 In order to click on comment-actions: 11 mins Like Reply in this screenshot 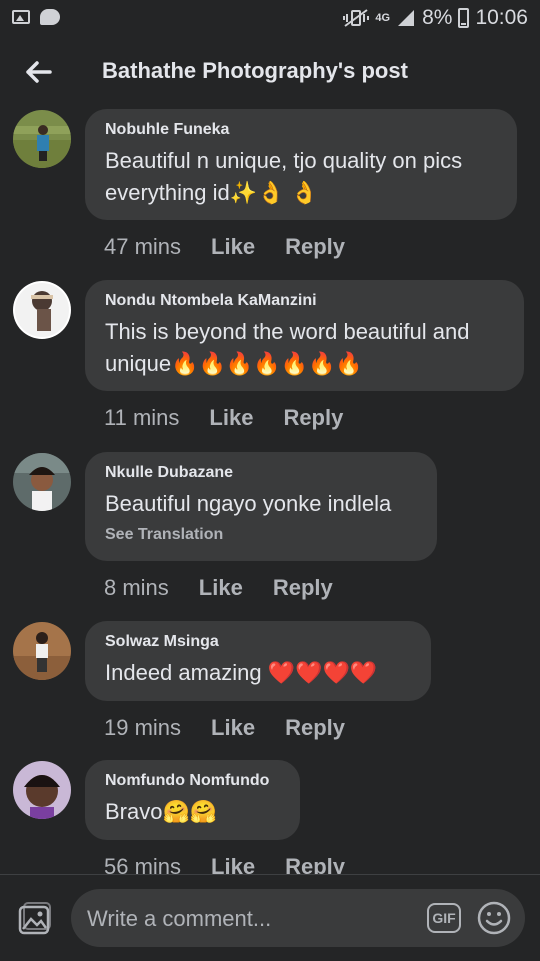, I will do `click(223, 418)`.